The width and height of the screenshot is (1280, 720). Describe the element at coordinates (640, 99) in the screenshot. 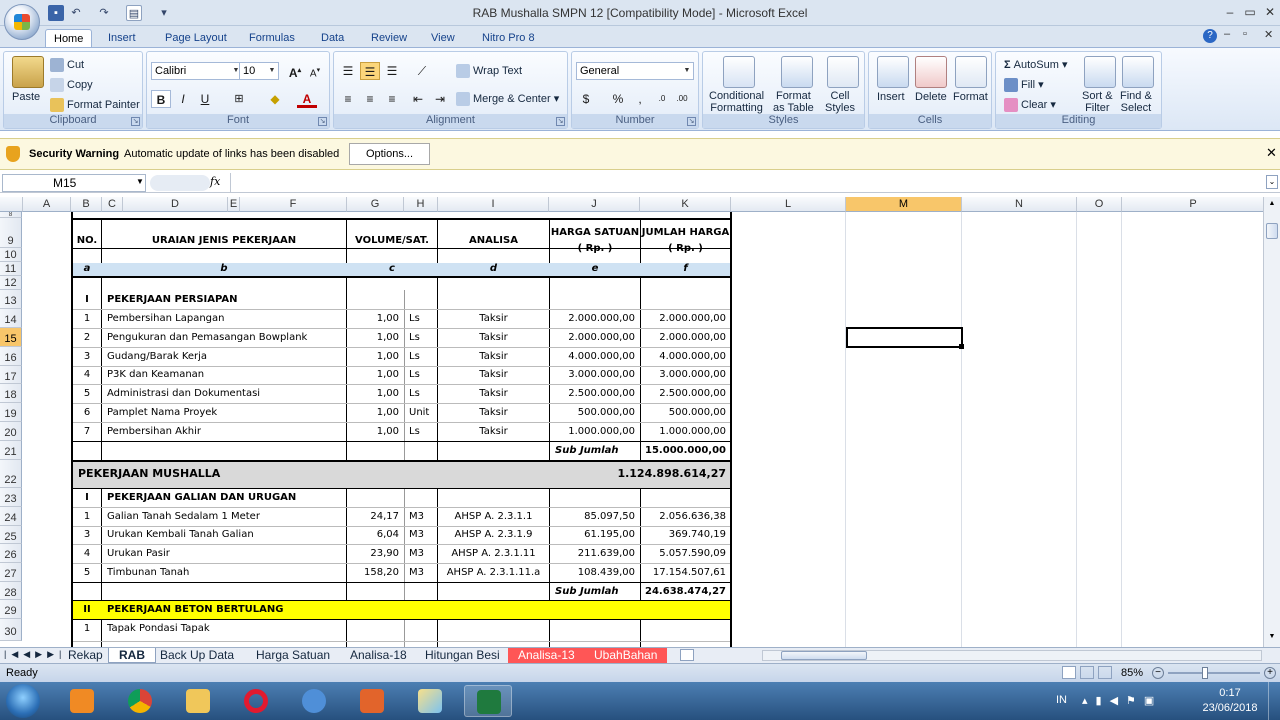

I see `comma-style-icon: ,` at that location.